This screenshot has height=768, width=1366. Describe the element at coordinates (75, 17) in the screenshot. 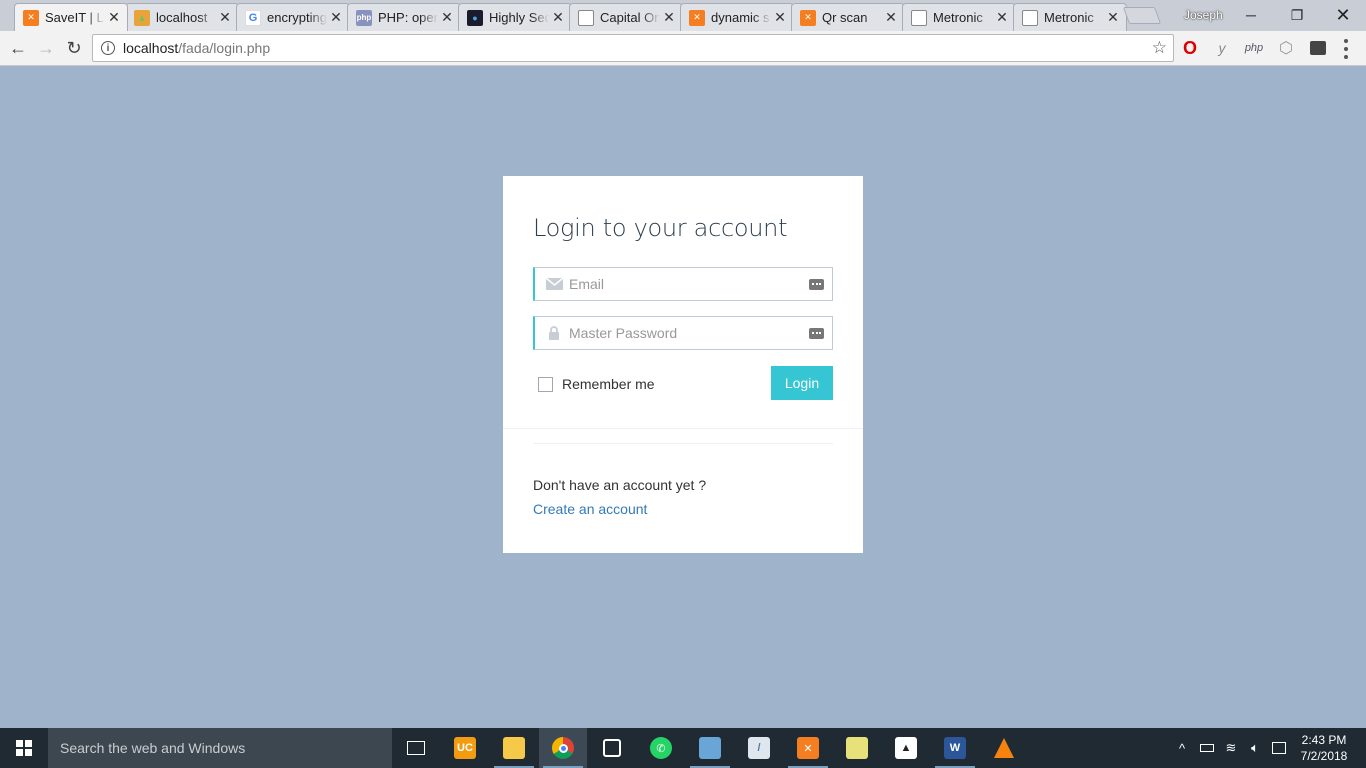

I see `tab-title: SaveIT | Login` at that location.